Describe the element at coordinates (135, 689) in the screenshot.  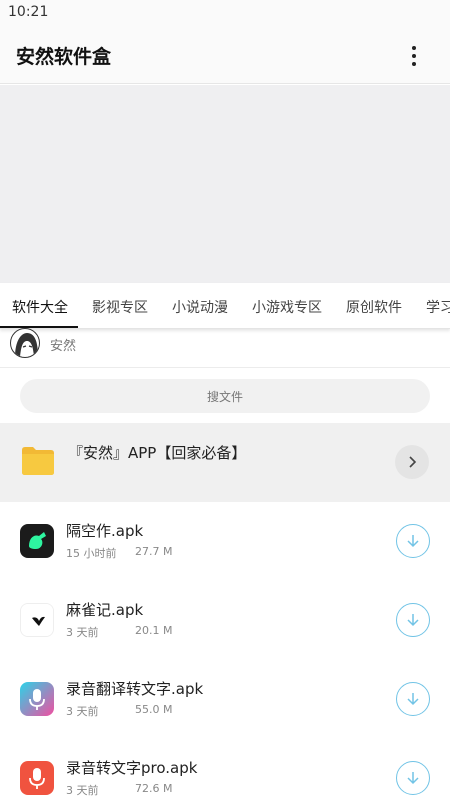
I see `file-name: 录音翻译转文字.apk` at that location.